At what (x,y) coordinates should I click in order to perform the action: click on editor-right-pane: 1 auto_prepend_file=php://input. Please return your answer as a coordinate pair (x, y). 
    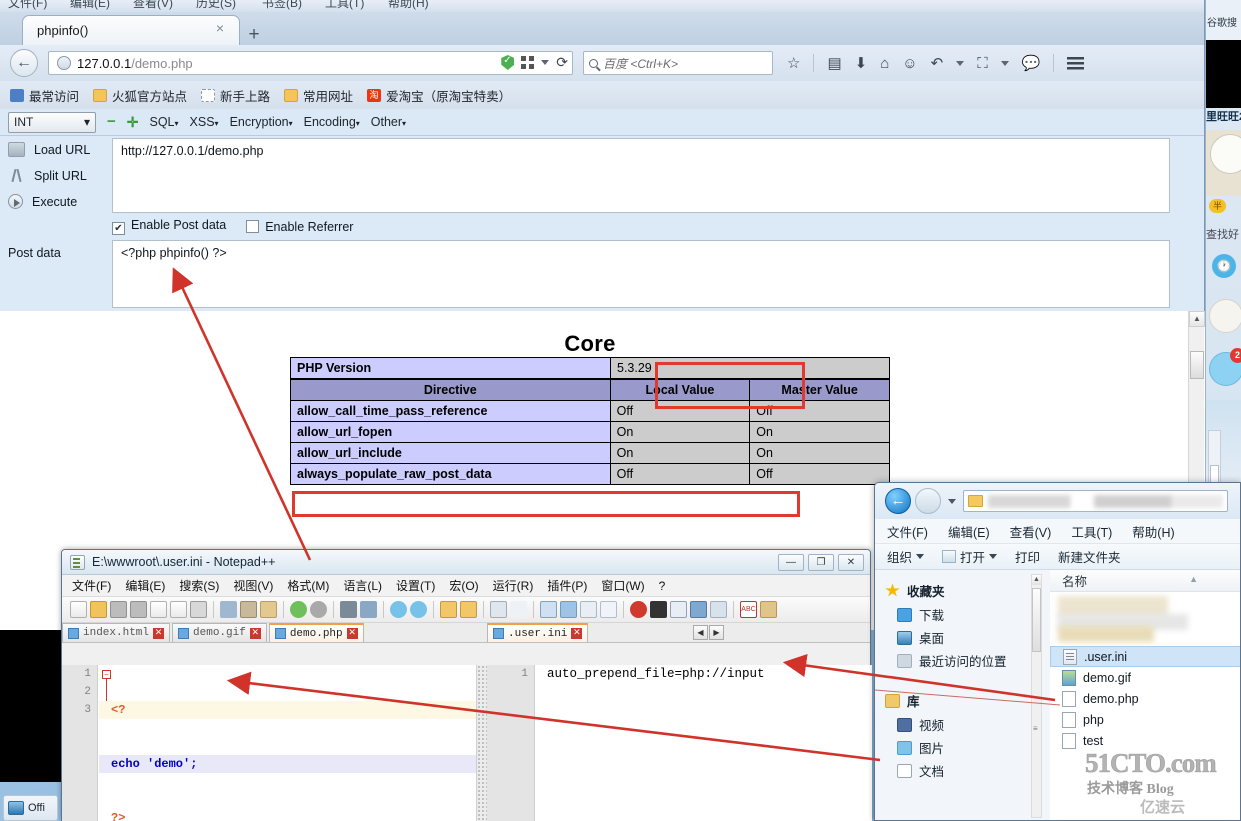
    Looking at the image, I should click on (679, 743).